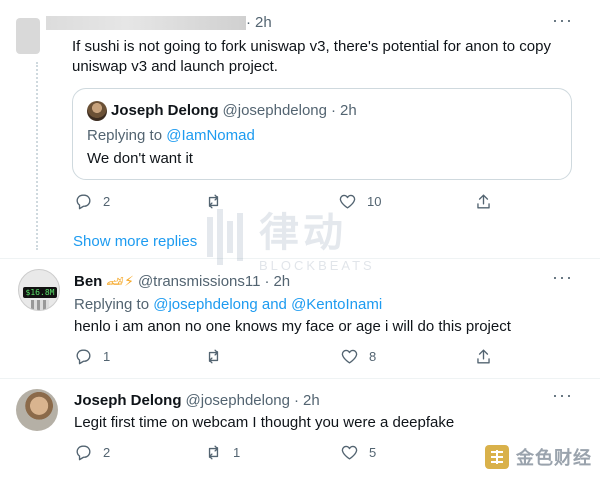 The image size is (600, 478). I want to click on reply-count: 1, so click(107, 356).